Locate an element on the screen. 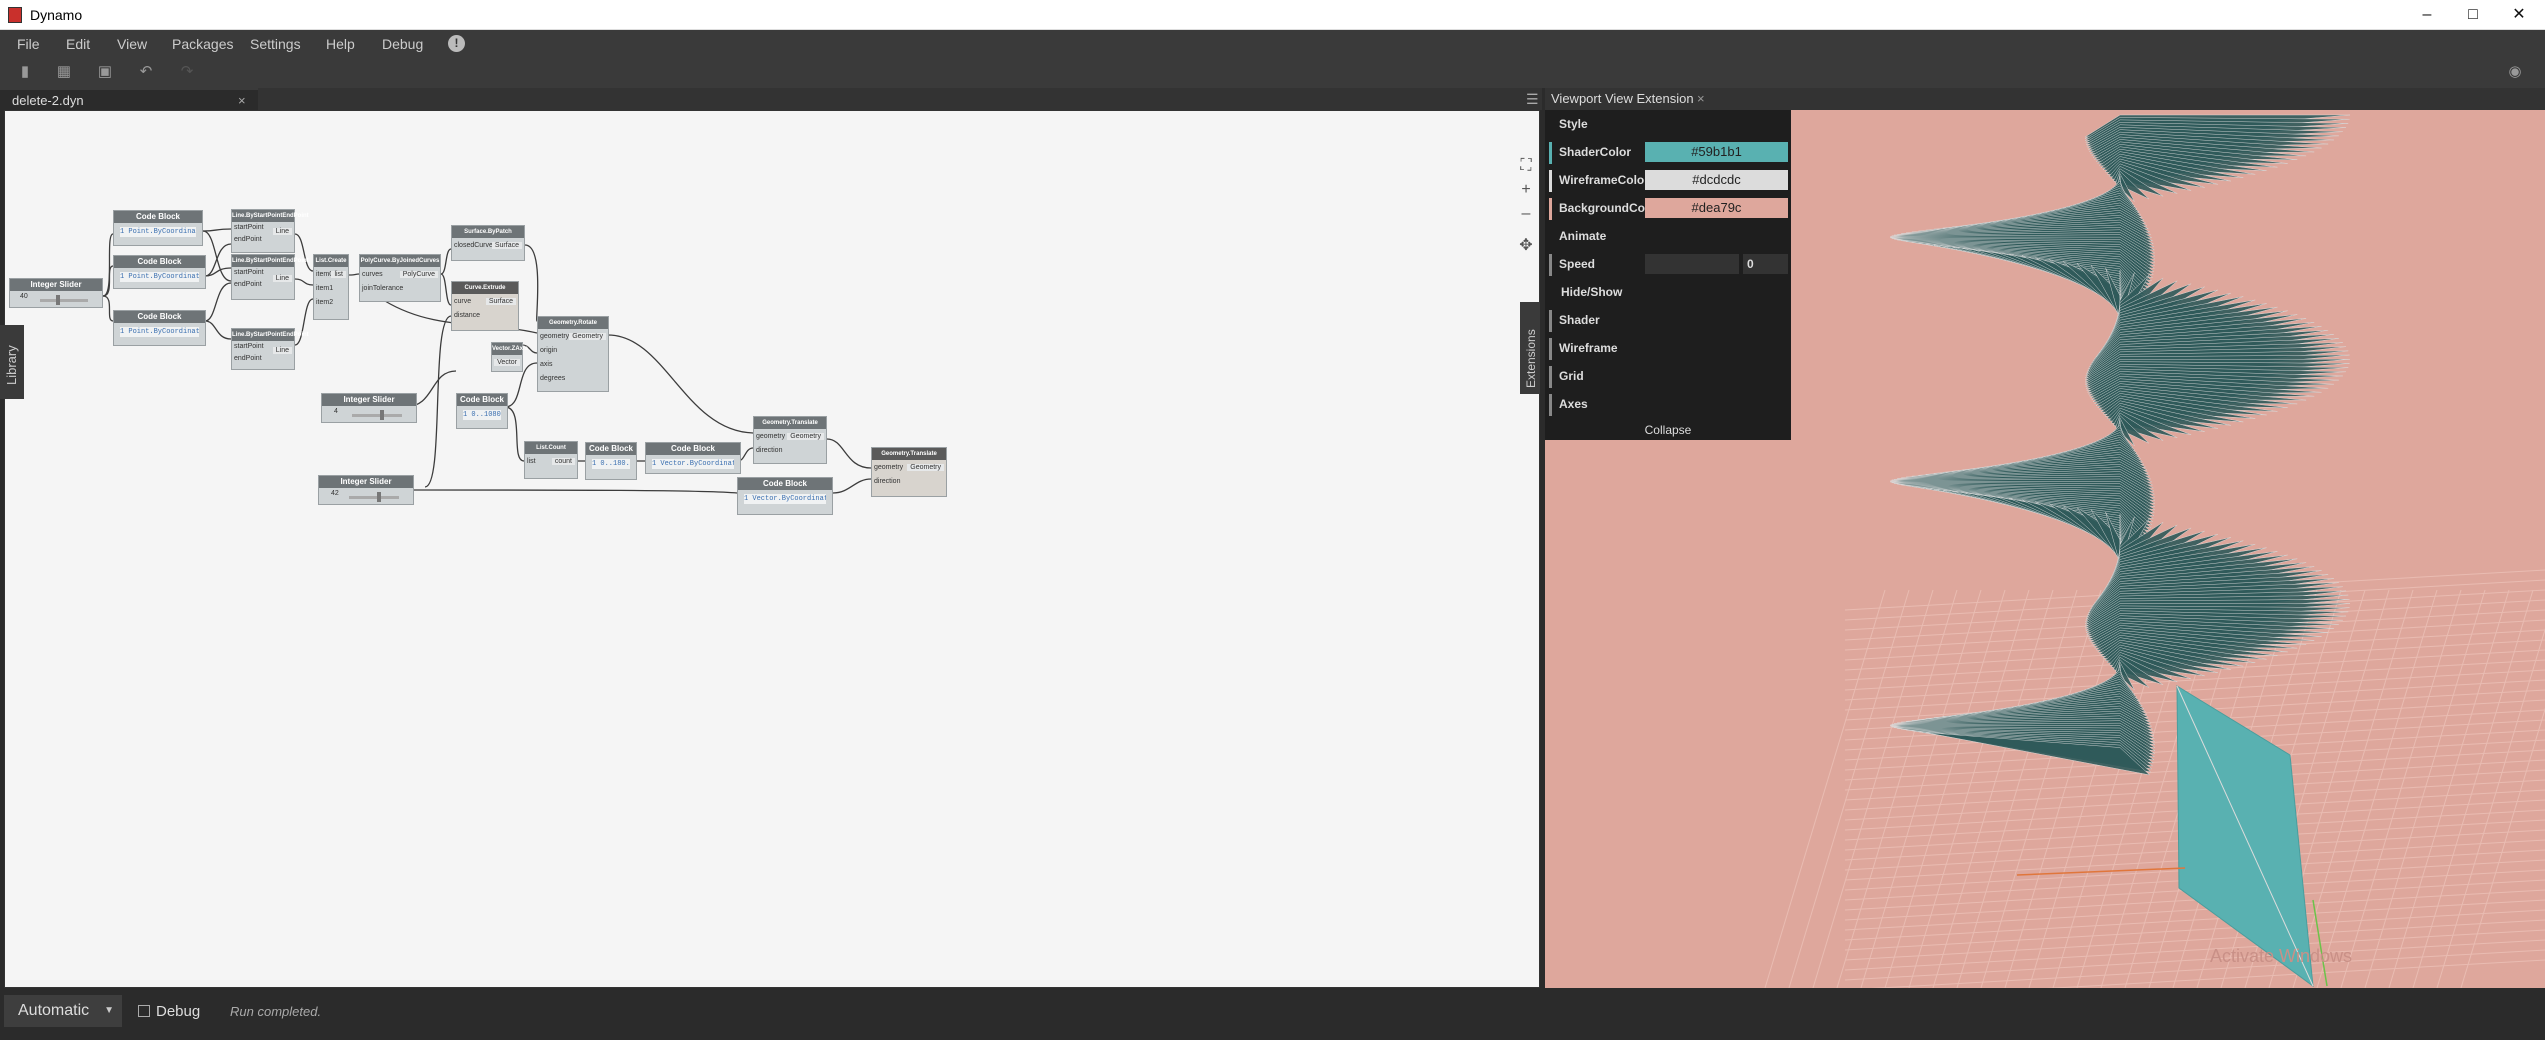 The height and width of the screenshot is (1040, 2545). background-color-row: BackgroundColor #dea79c is located at coordinates (1668, 208).